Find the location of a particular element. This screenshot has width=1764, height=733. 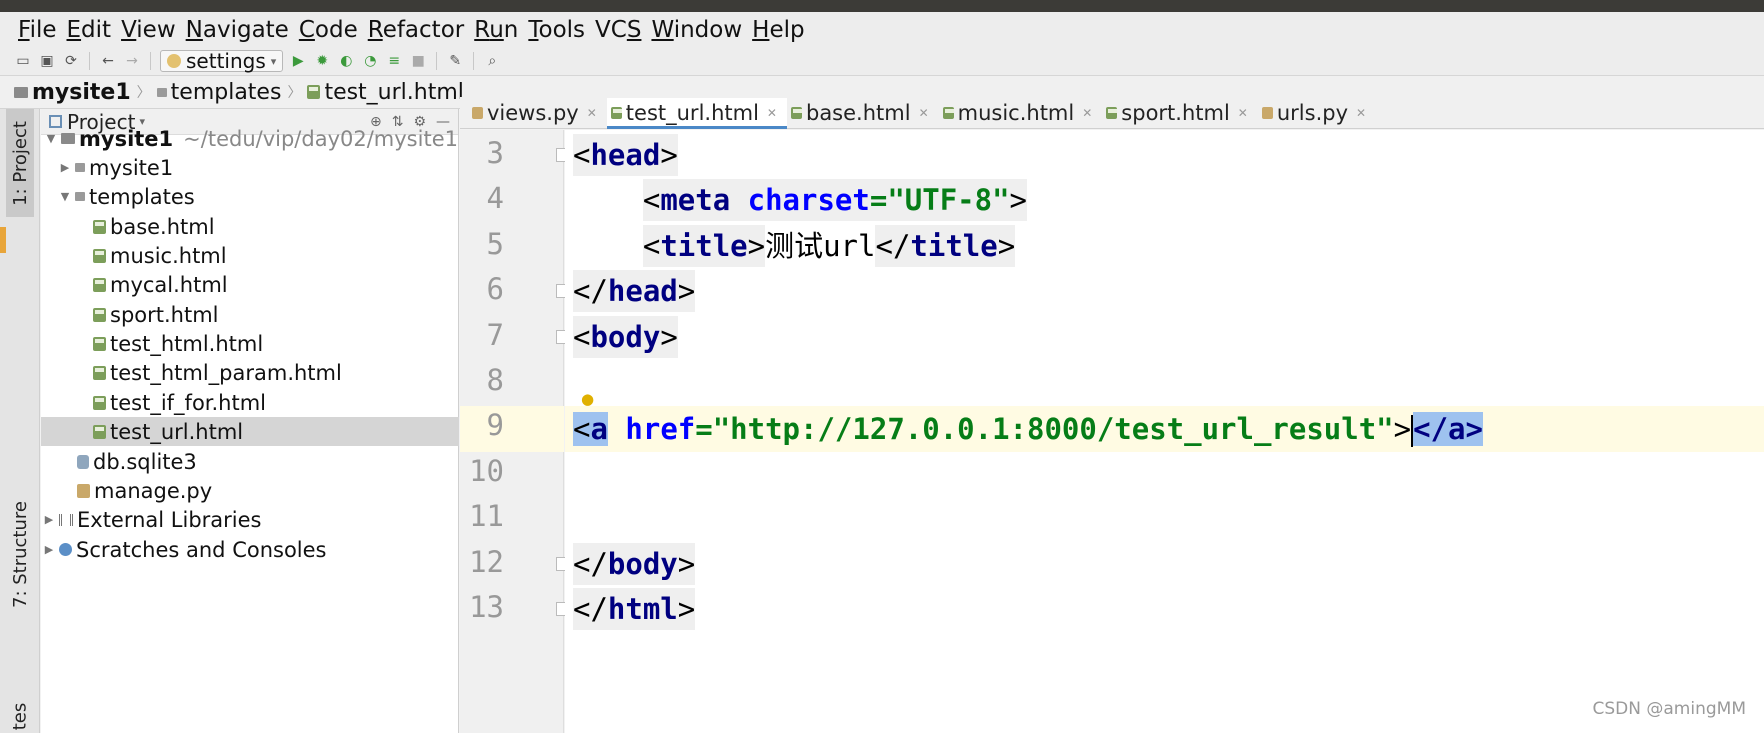

chevron-right-icon: 〉 is located at coordinates (143, 93).